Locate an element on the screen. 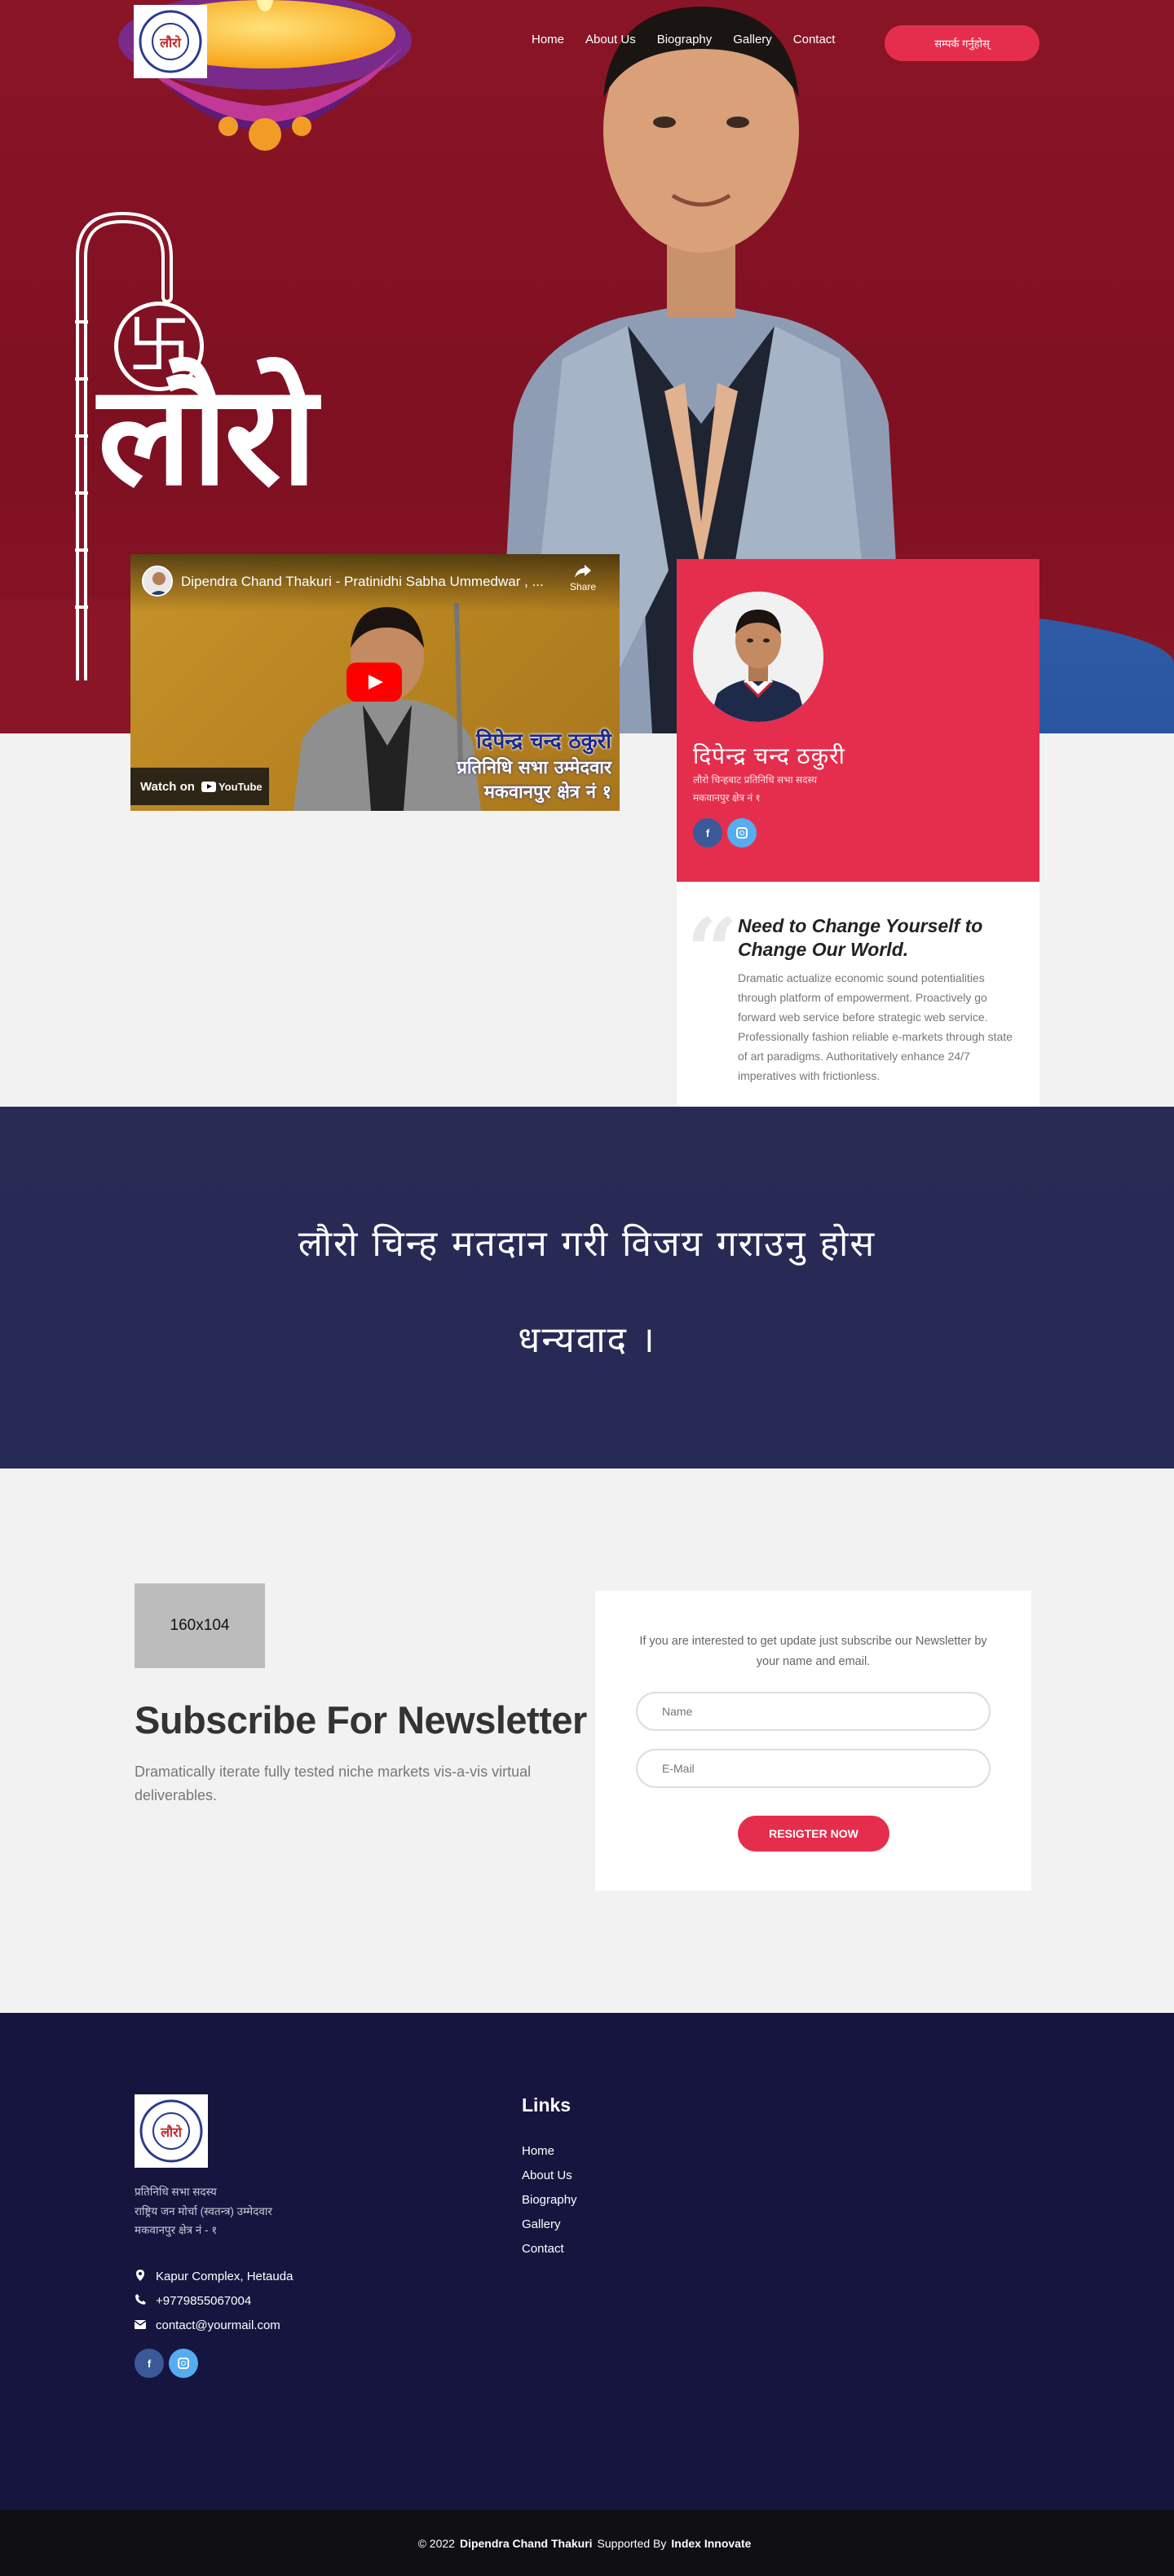 This screenshot has width=1174, height=2576. copyright-year: © 2022 is located at coordinates (436, 2543).